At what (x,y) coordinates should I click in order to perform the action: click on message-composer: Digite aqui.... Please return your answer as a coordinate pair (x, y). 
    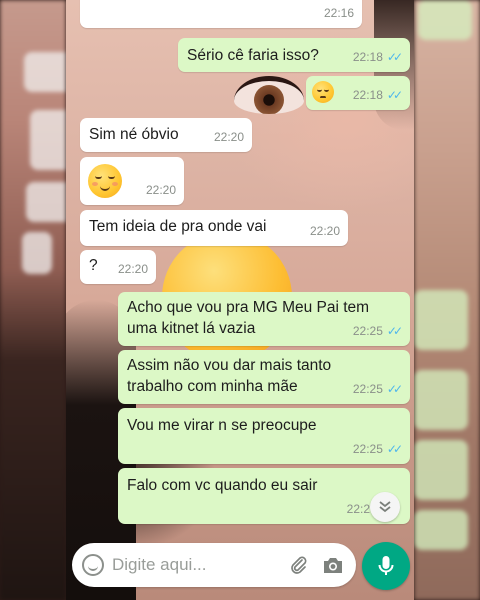
    Looking at the image, I should click on (214, 565).